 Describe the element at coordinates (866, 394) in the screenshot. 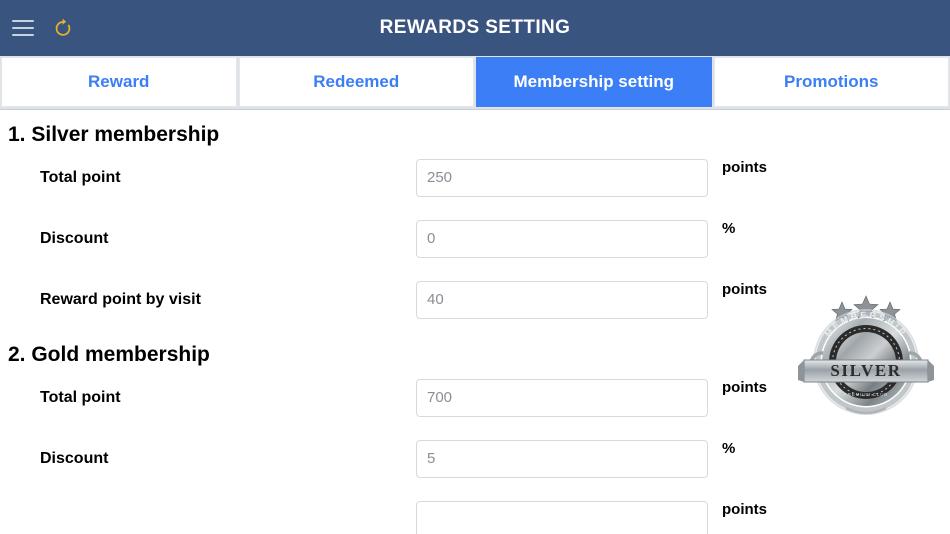

I see `silver-badge-subtext: PREMIUM CLUB` at that location.